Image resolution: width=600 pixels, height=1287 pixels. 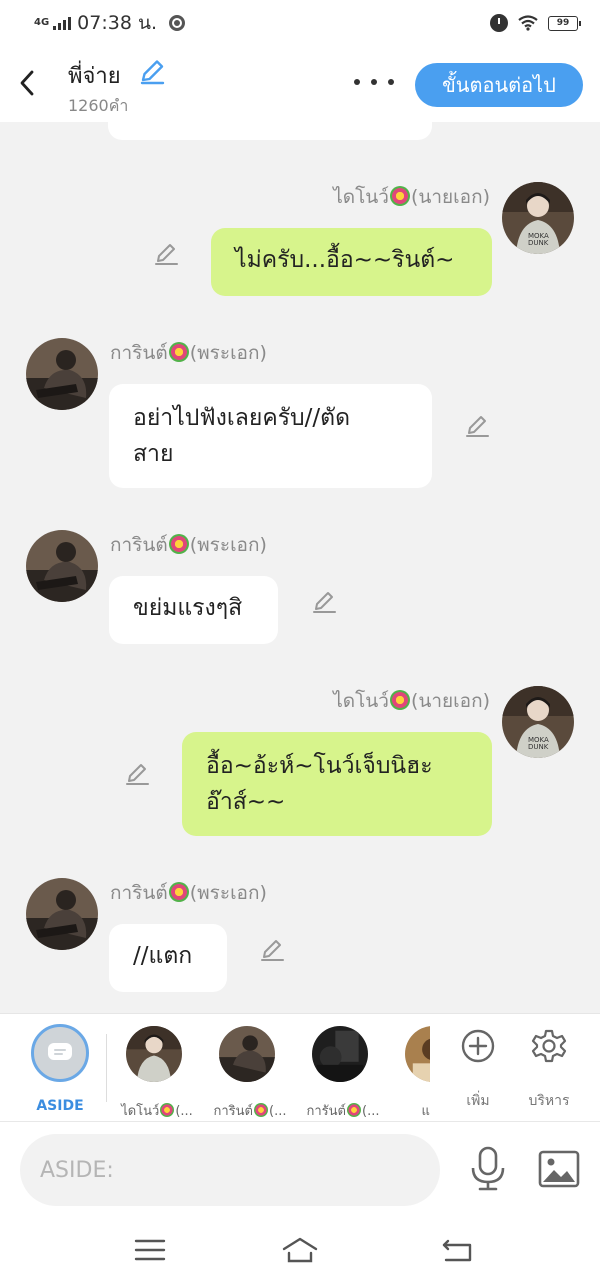 I want to click on avatar-dino, so click(x=154, y=1054).